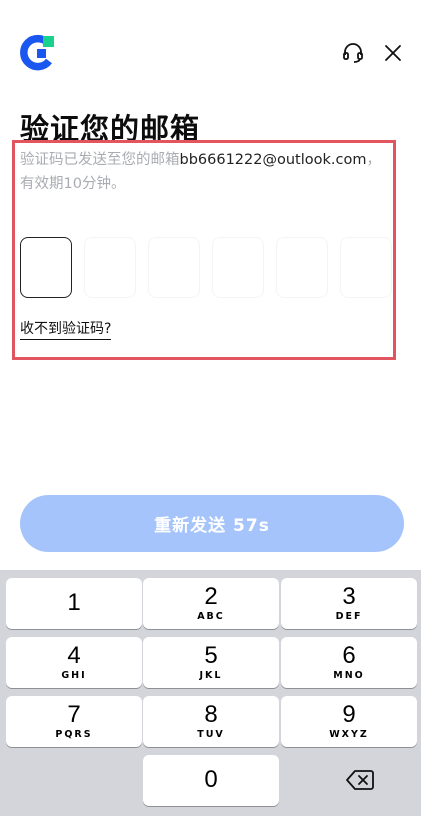  What do you see at coordinates (210, 50) in the screenshot?
I see `top-bar` at bounding box center [210, 50].